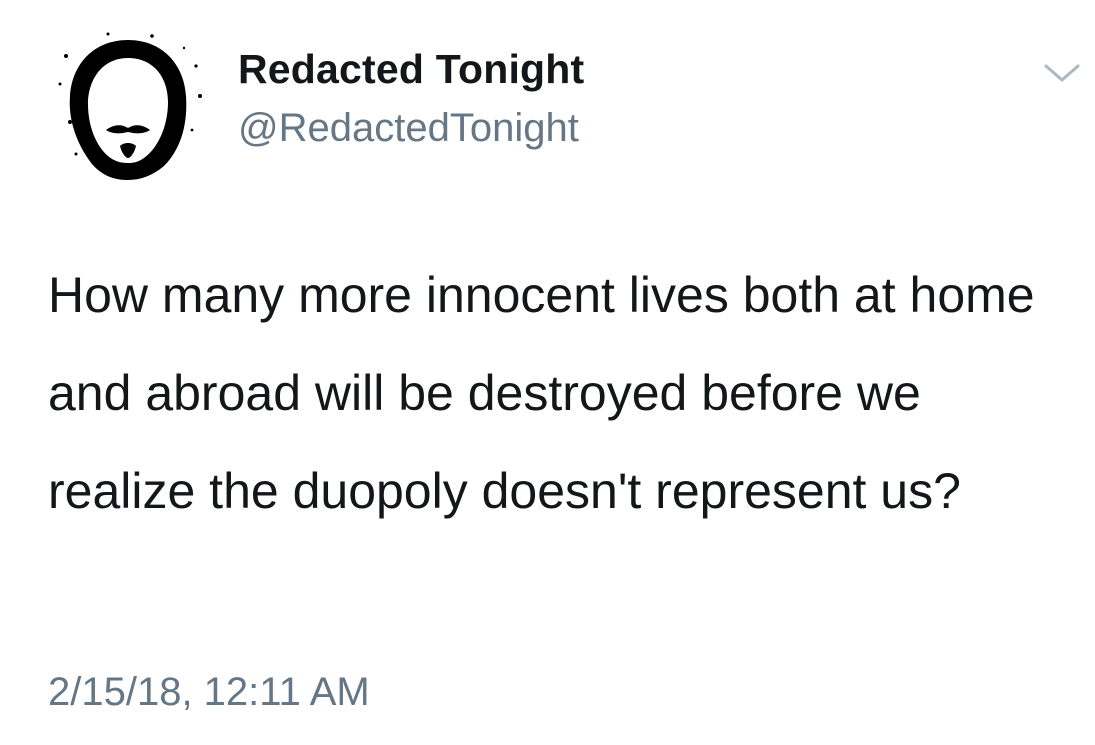  I want to click on tweet-timestamp: 2/15/18, 12:11 AM, so click(209, 692).